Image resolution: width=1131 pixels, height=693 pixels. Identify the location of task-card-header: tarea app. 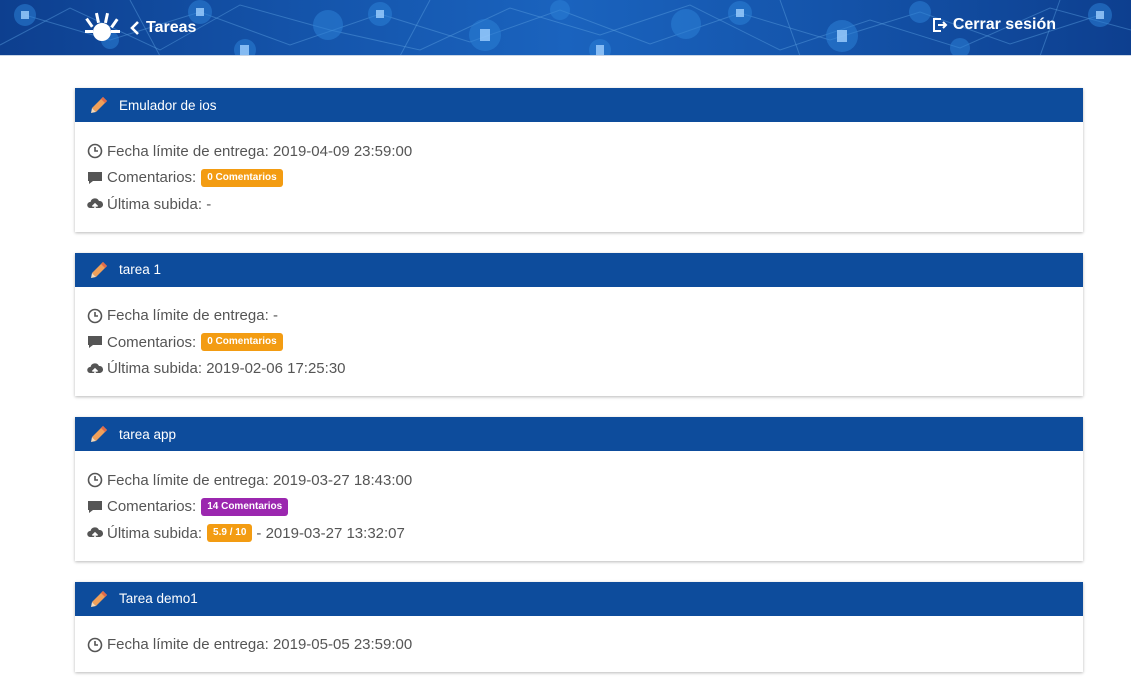
(579, 434).